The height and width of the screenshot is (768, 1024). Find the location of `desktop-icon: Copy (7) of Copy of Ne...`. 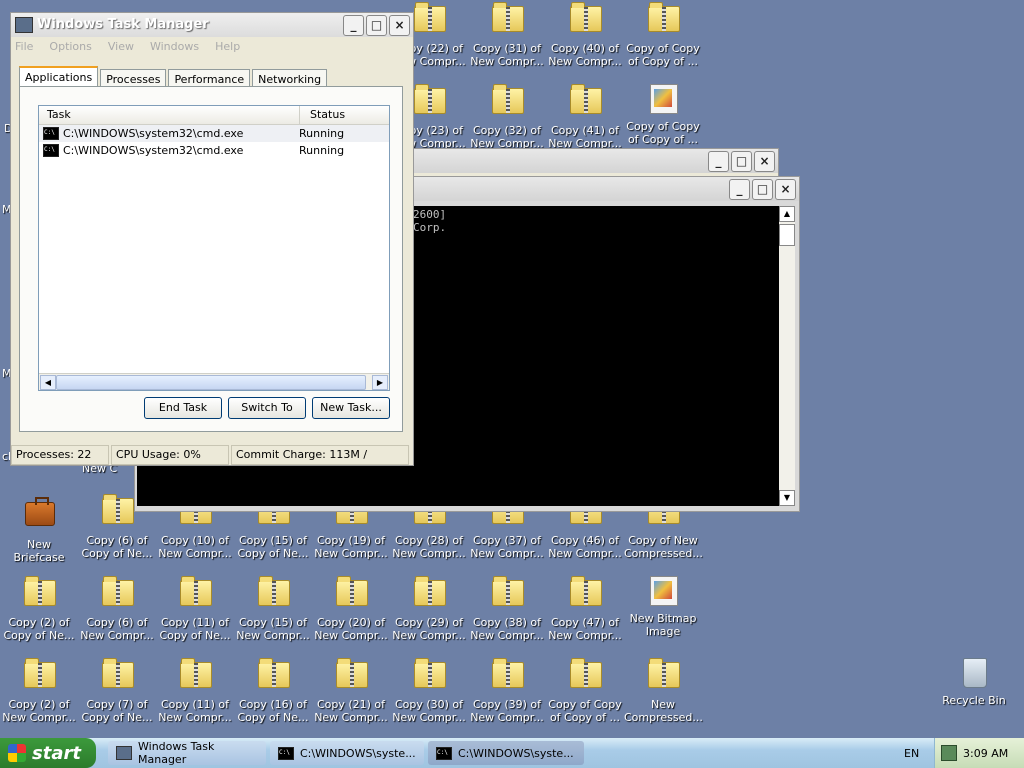

desktop-icon: Copy (7) of Copy of Ne... is located at coordinates (117, 699).